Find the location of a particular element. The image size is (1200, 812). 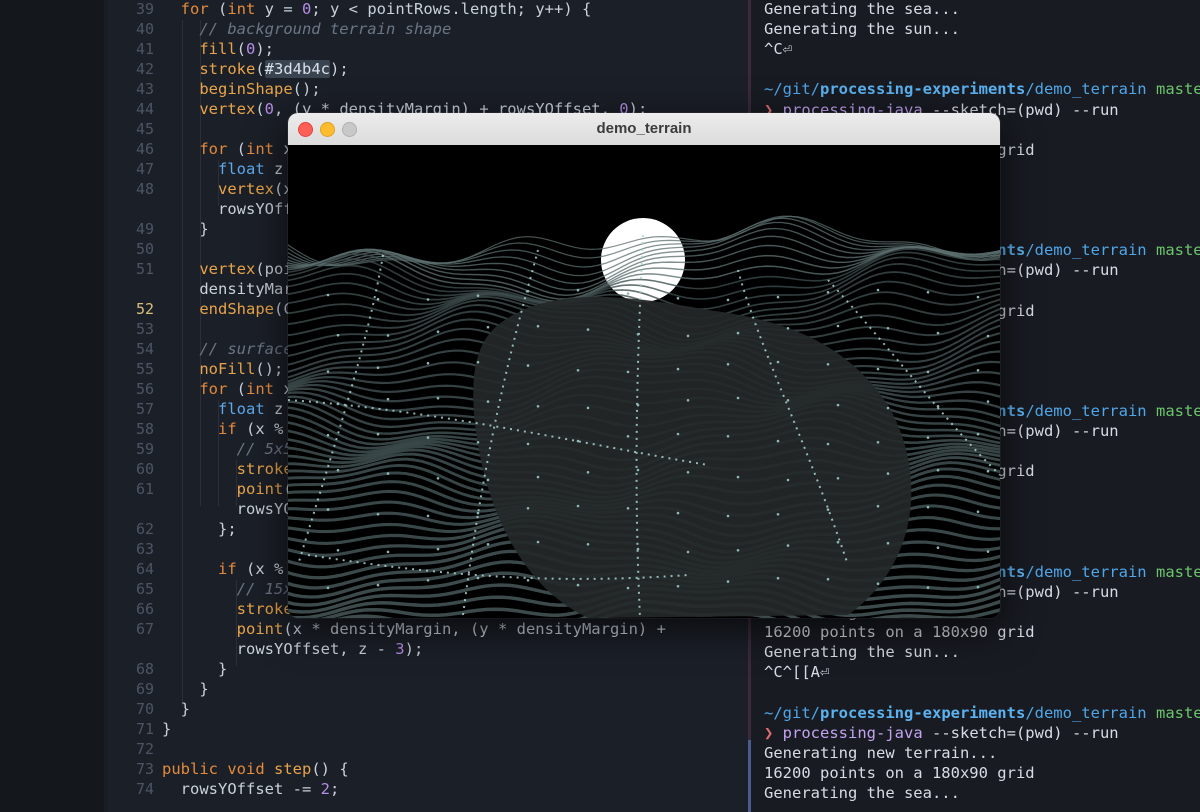

code-line: noFill(); is located at coordinates (222, 369).